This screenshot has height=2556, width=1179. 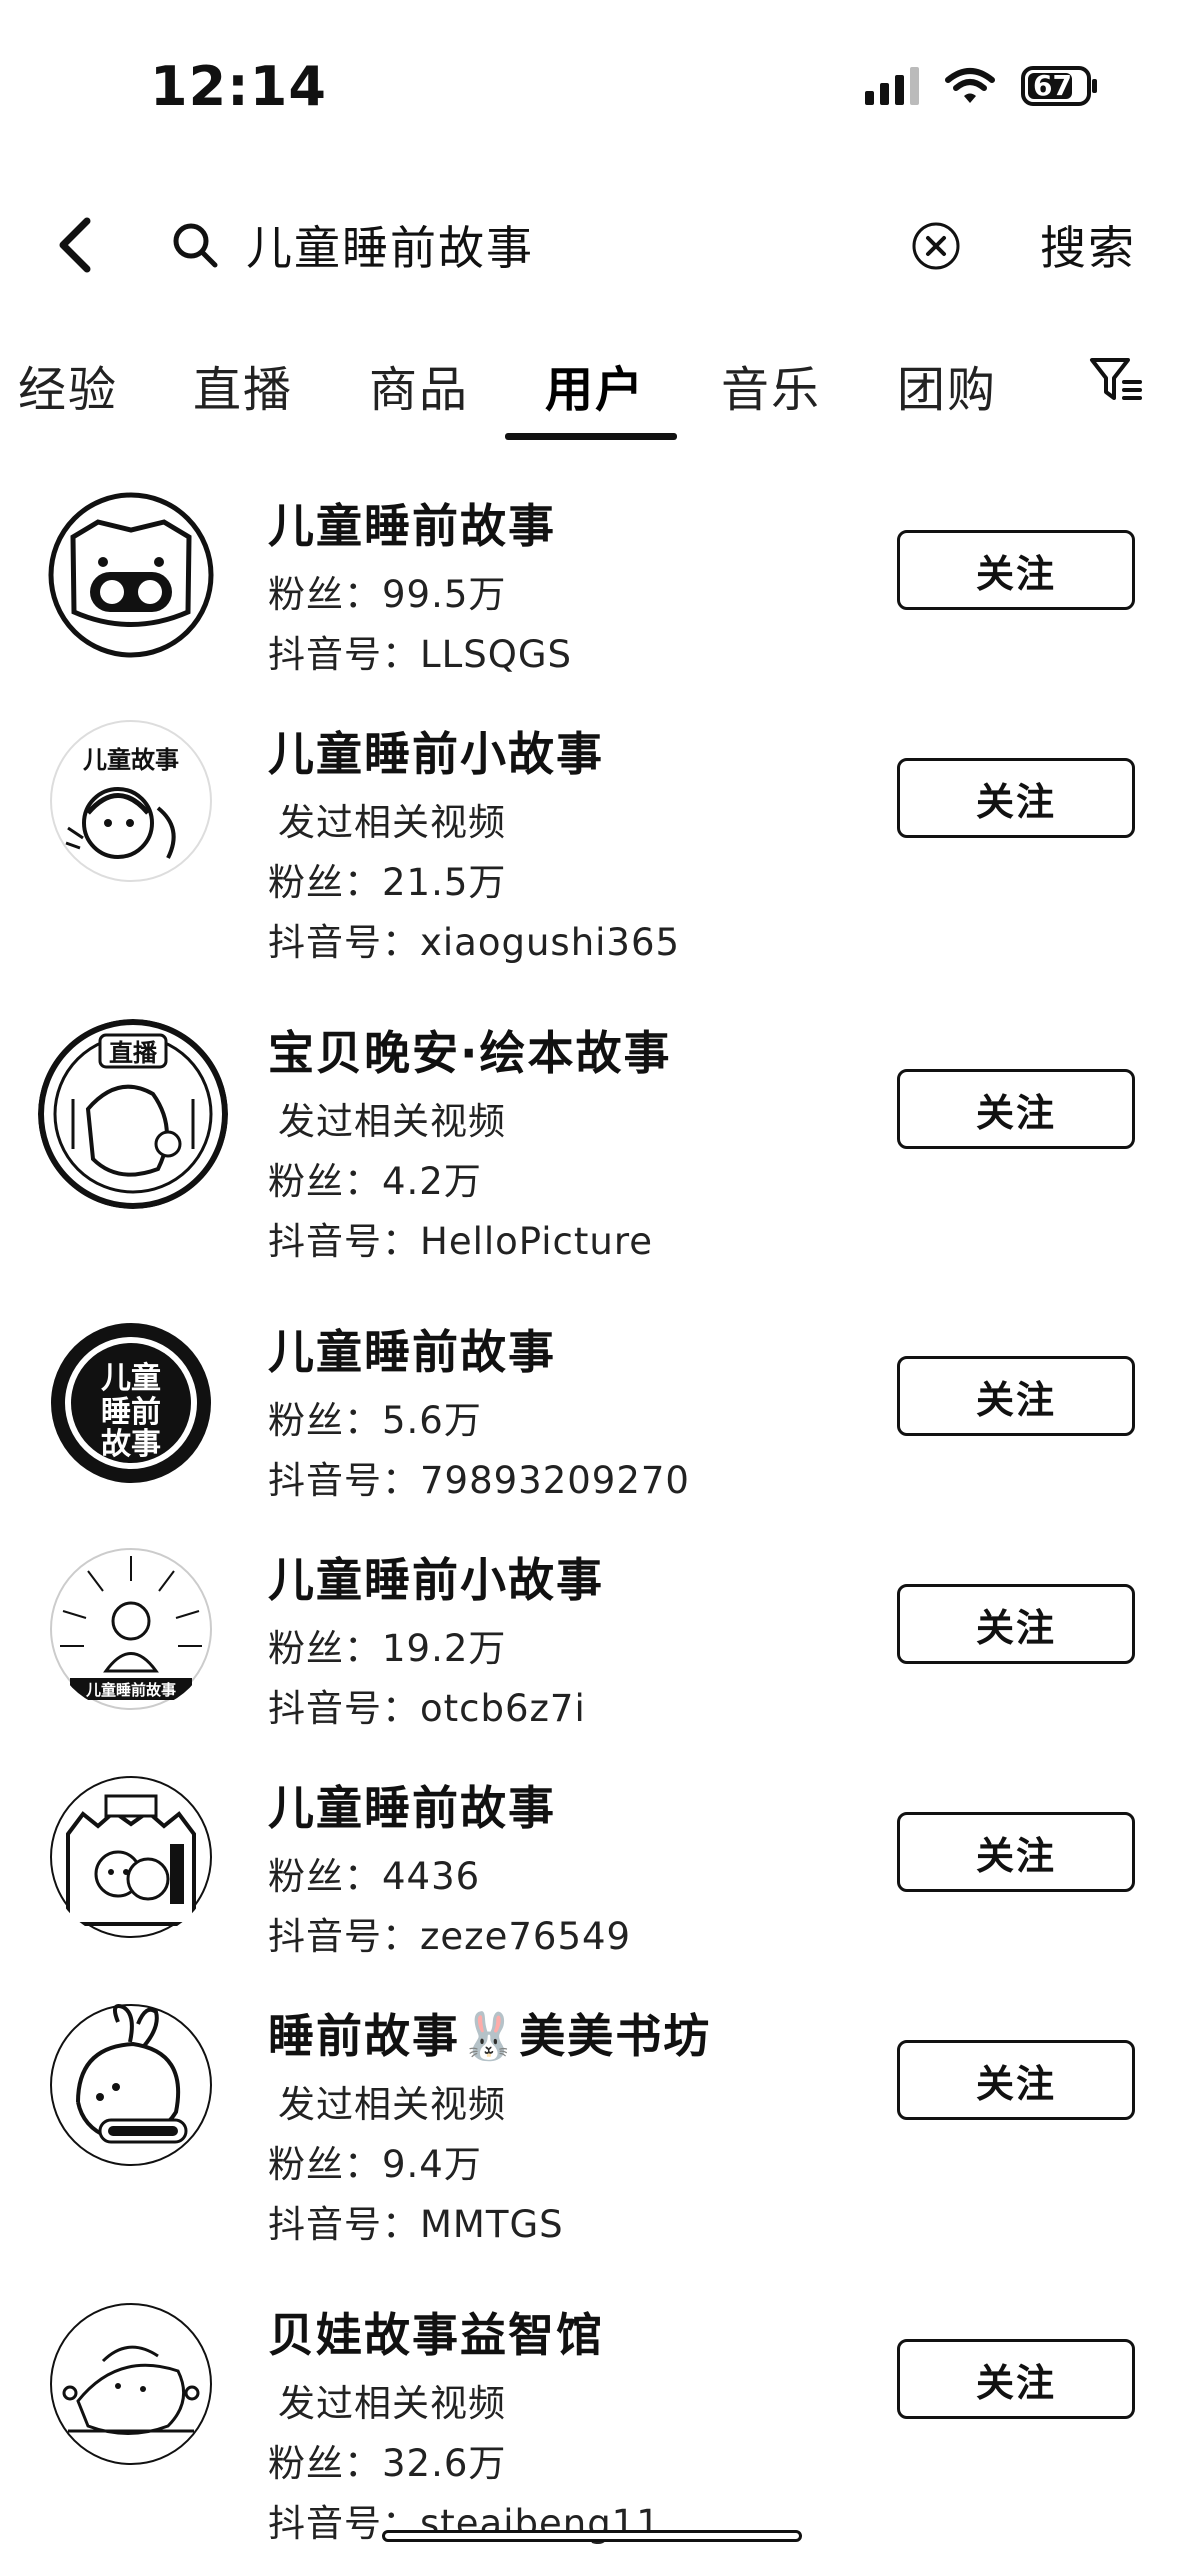 What do you see at coordinates (427, 1708) in the screenshot?
I see `douyin-id: 抖音号：otcb6z7i` at bounding box center [427, 1708].